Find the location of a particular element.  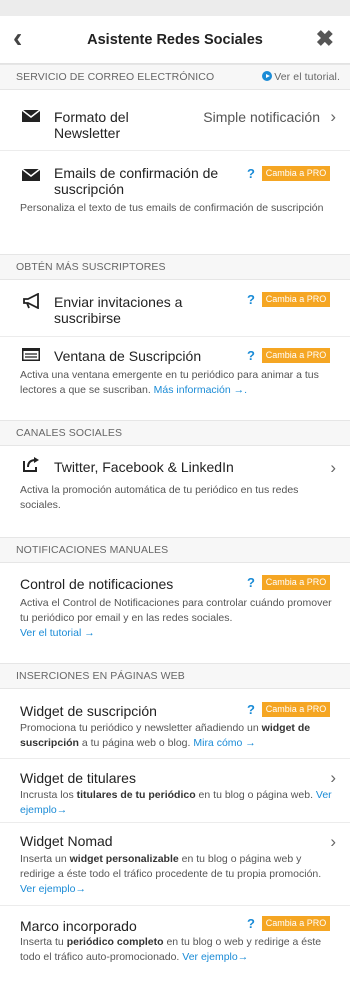

section-subscribers-title: OBTÉN MÁS SUSCRIPTORES is located at coordinates (91, 267).